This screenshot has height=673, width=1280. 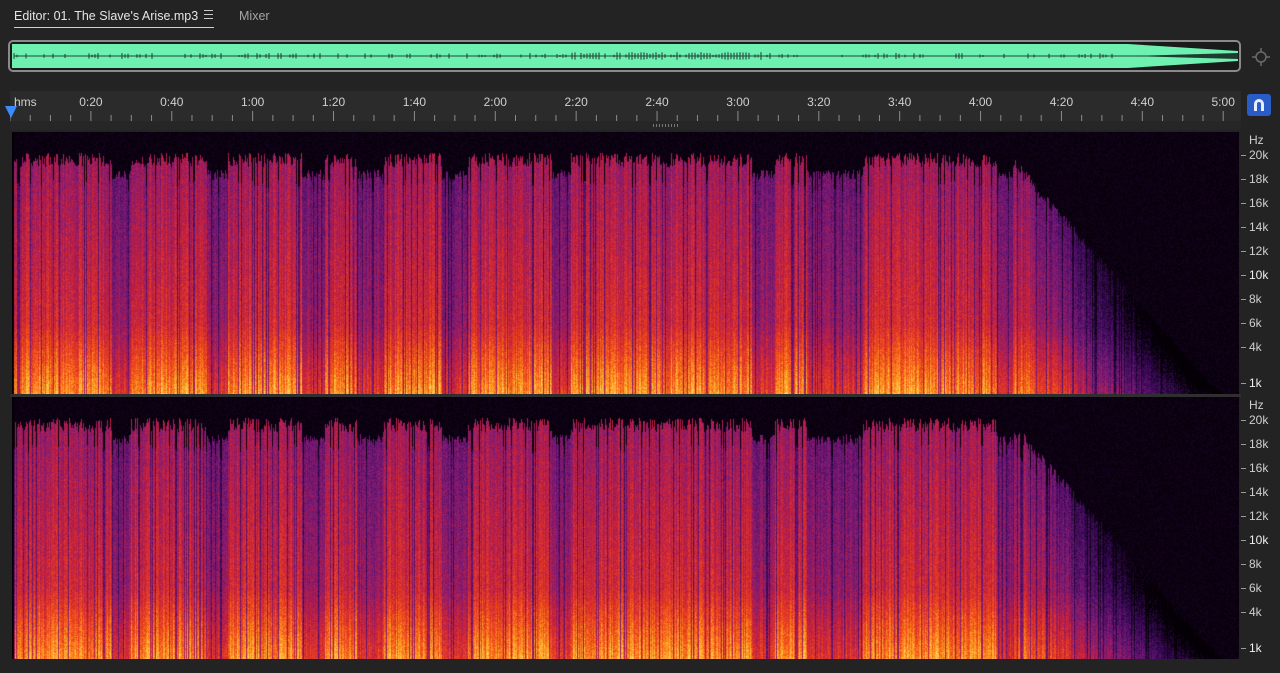 I want to click on splitter-grip-icon, so click(x=666, y=125).